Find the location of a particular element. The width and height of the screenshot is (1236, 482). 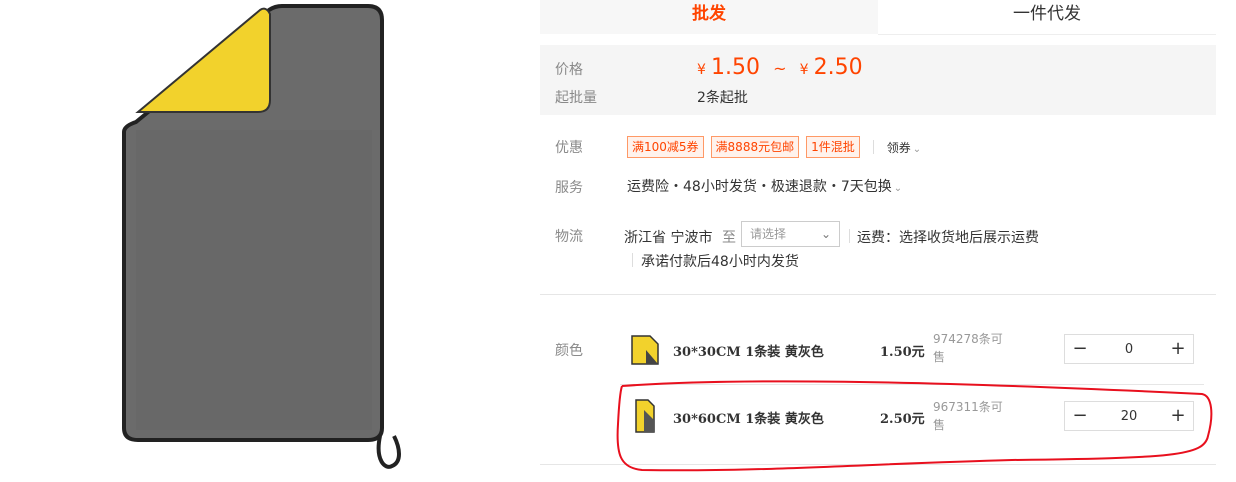

destination-select: 请选择 ⌄ is located at coordinates (790, 234).